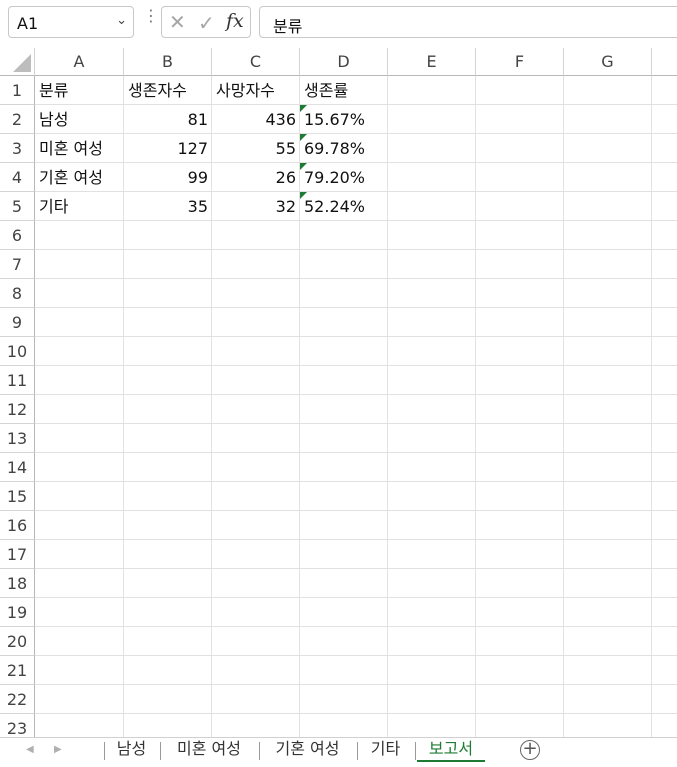 The width and height of the screenshot is (677, 767). What do you see at coordinates (17, 438) in the screenshot?
I see `row-header-13: 13` at bounding box center [17, 438].